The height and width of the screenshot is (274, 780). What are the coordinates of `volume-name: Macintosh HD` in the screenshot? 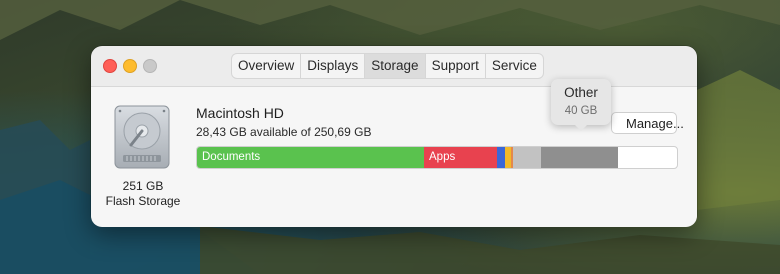 It's located at (240, 113).